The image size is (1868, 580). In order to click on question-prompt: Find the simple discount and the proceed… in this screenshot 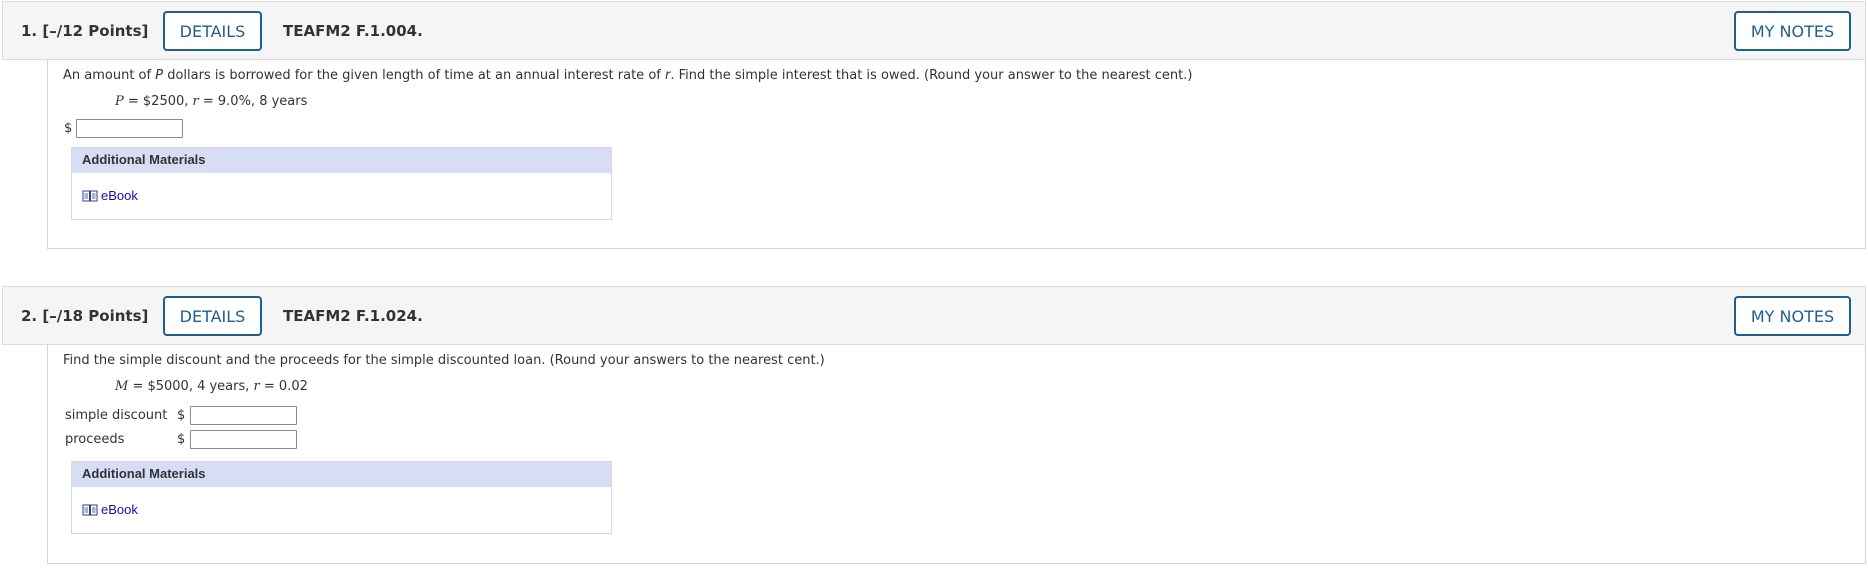, I will do `click(444, 360)`.